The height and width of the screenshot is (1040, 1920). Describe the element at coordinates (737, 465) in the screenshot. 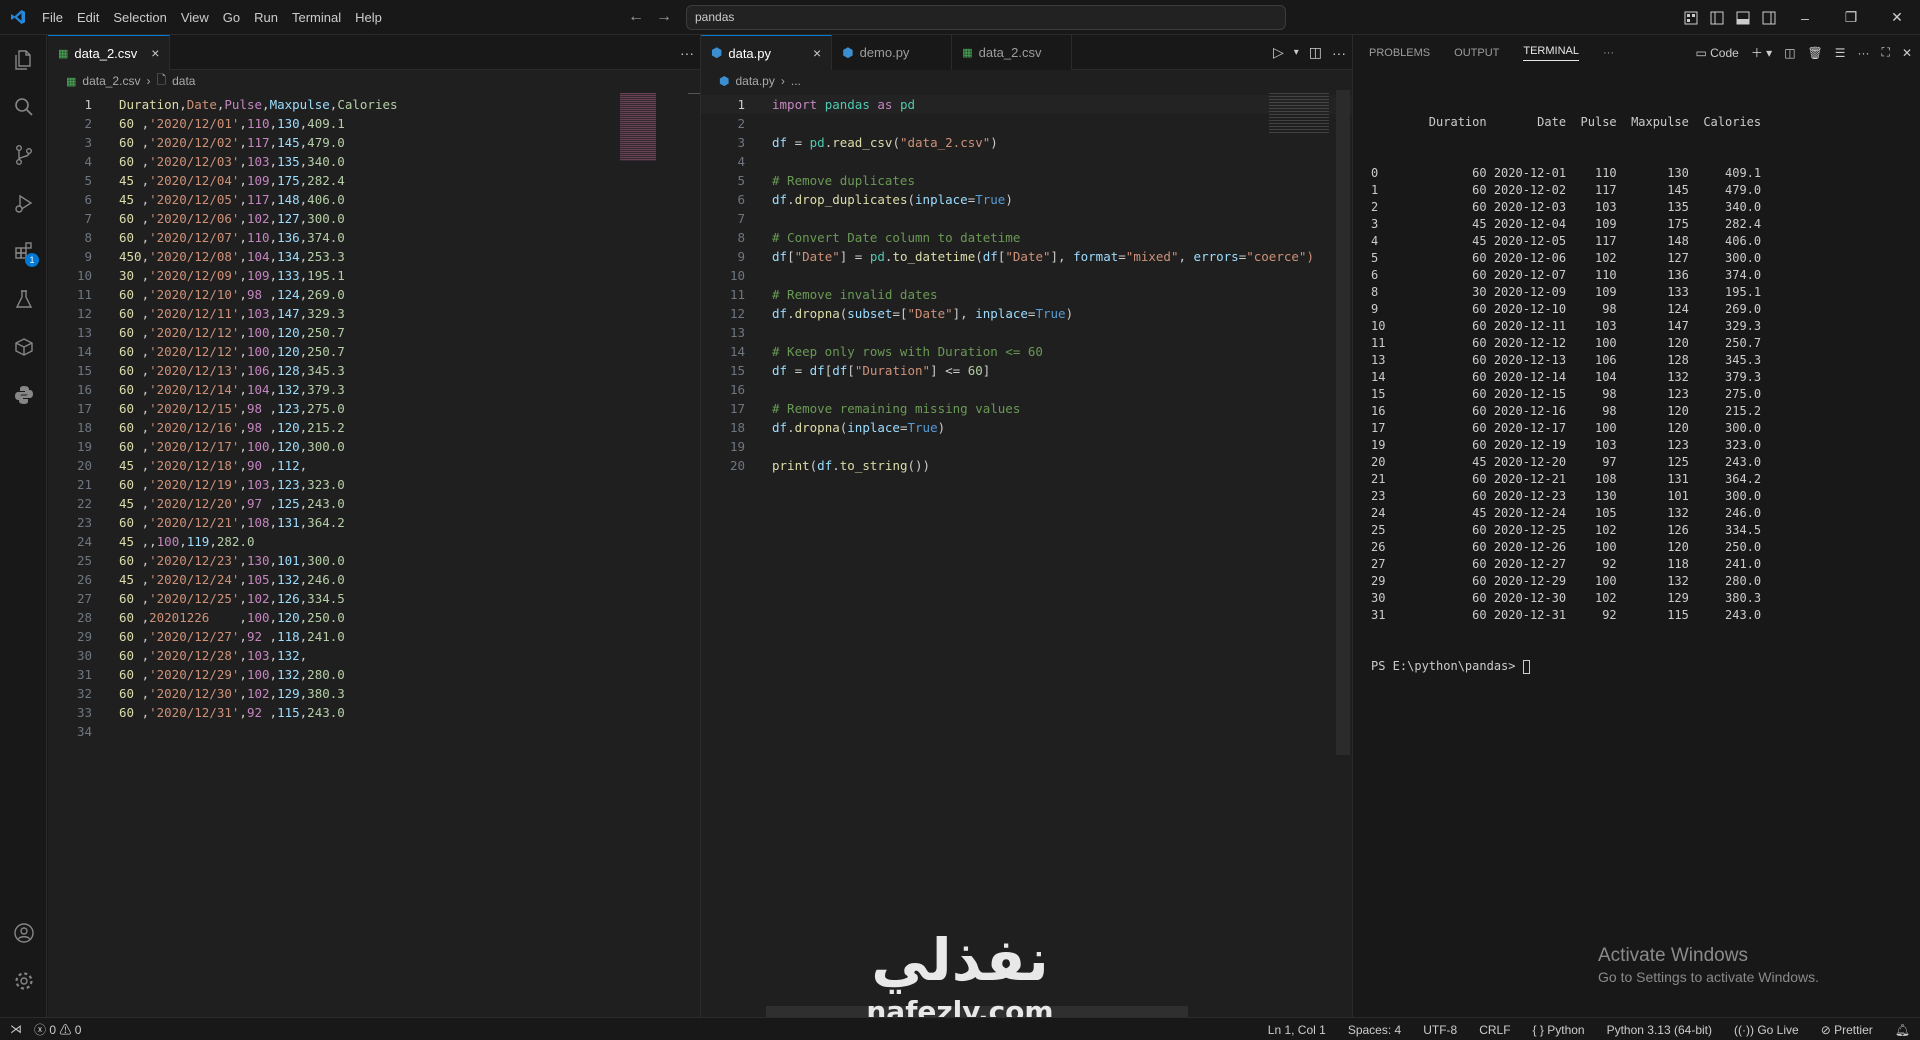

I see `line-number: 20` at that location.